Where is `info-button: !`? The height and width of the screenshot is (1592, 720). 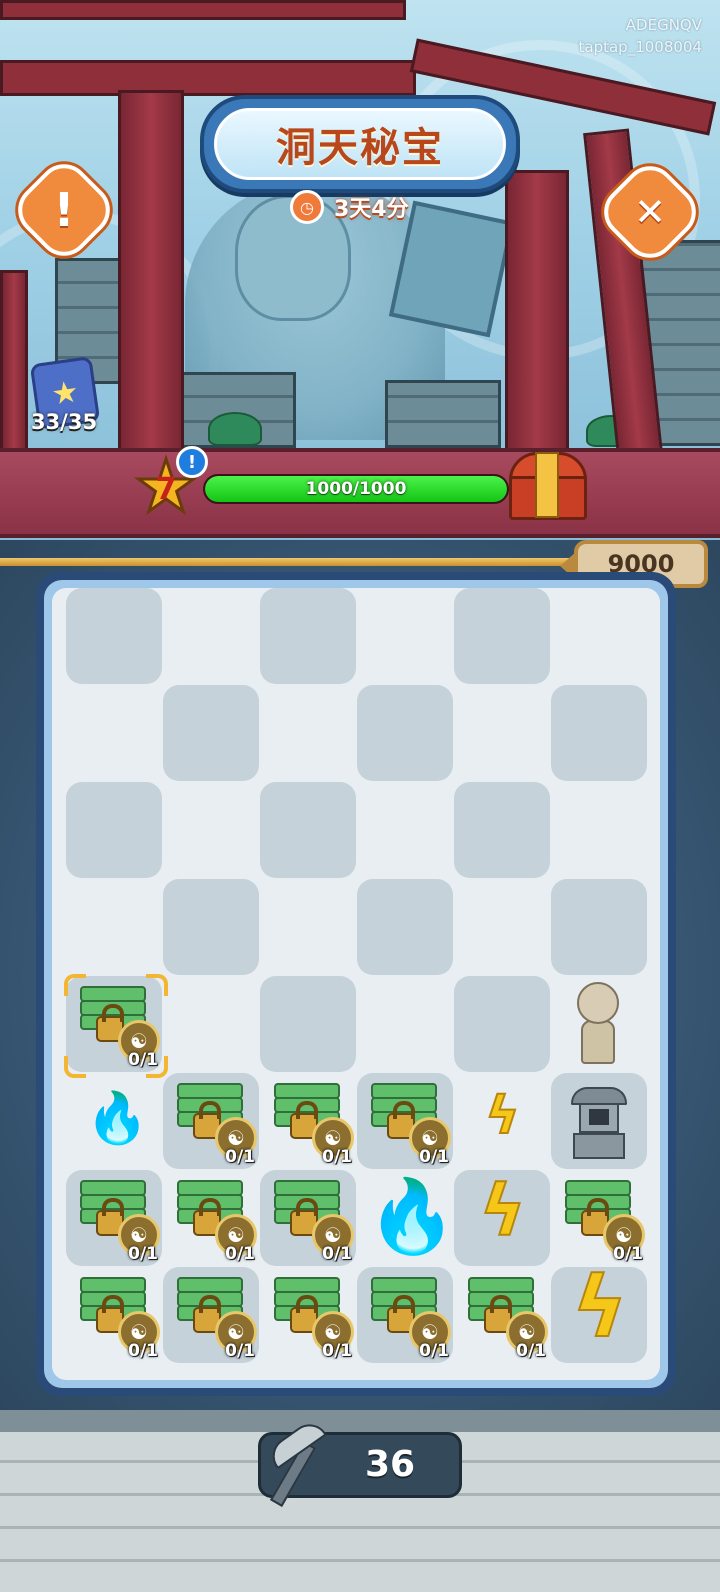
info-button: ! is located at coordinates (64, 210).